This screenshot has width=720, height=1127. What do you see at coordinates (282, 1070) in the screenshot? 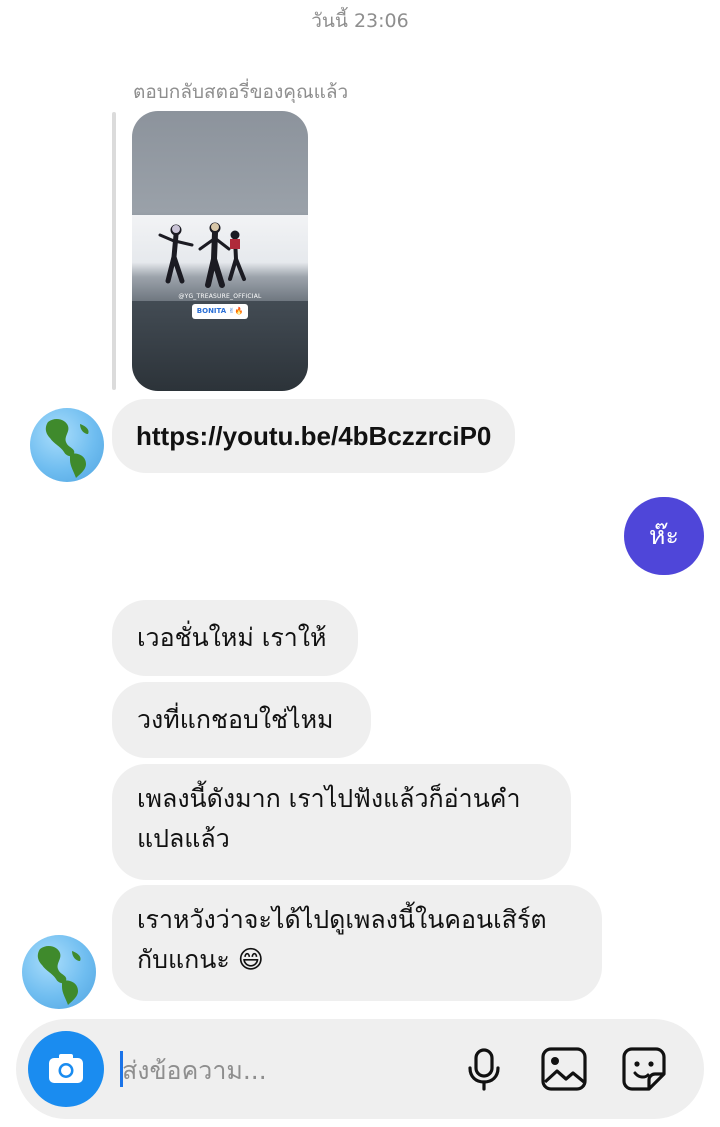
I see `message-input` at bounding box center [282, 1070].